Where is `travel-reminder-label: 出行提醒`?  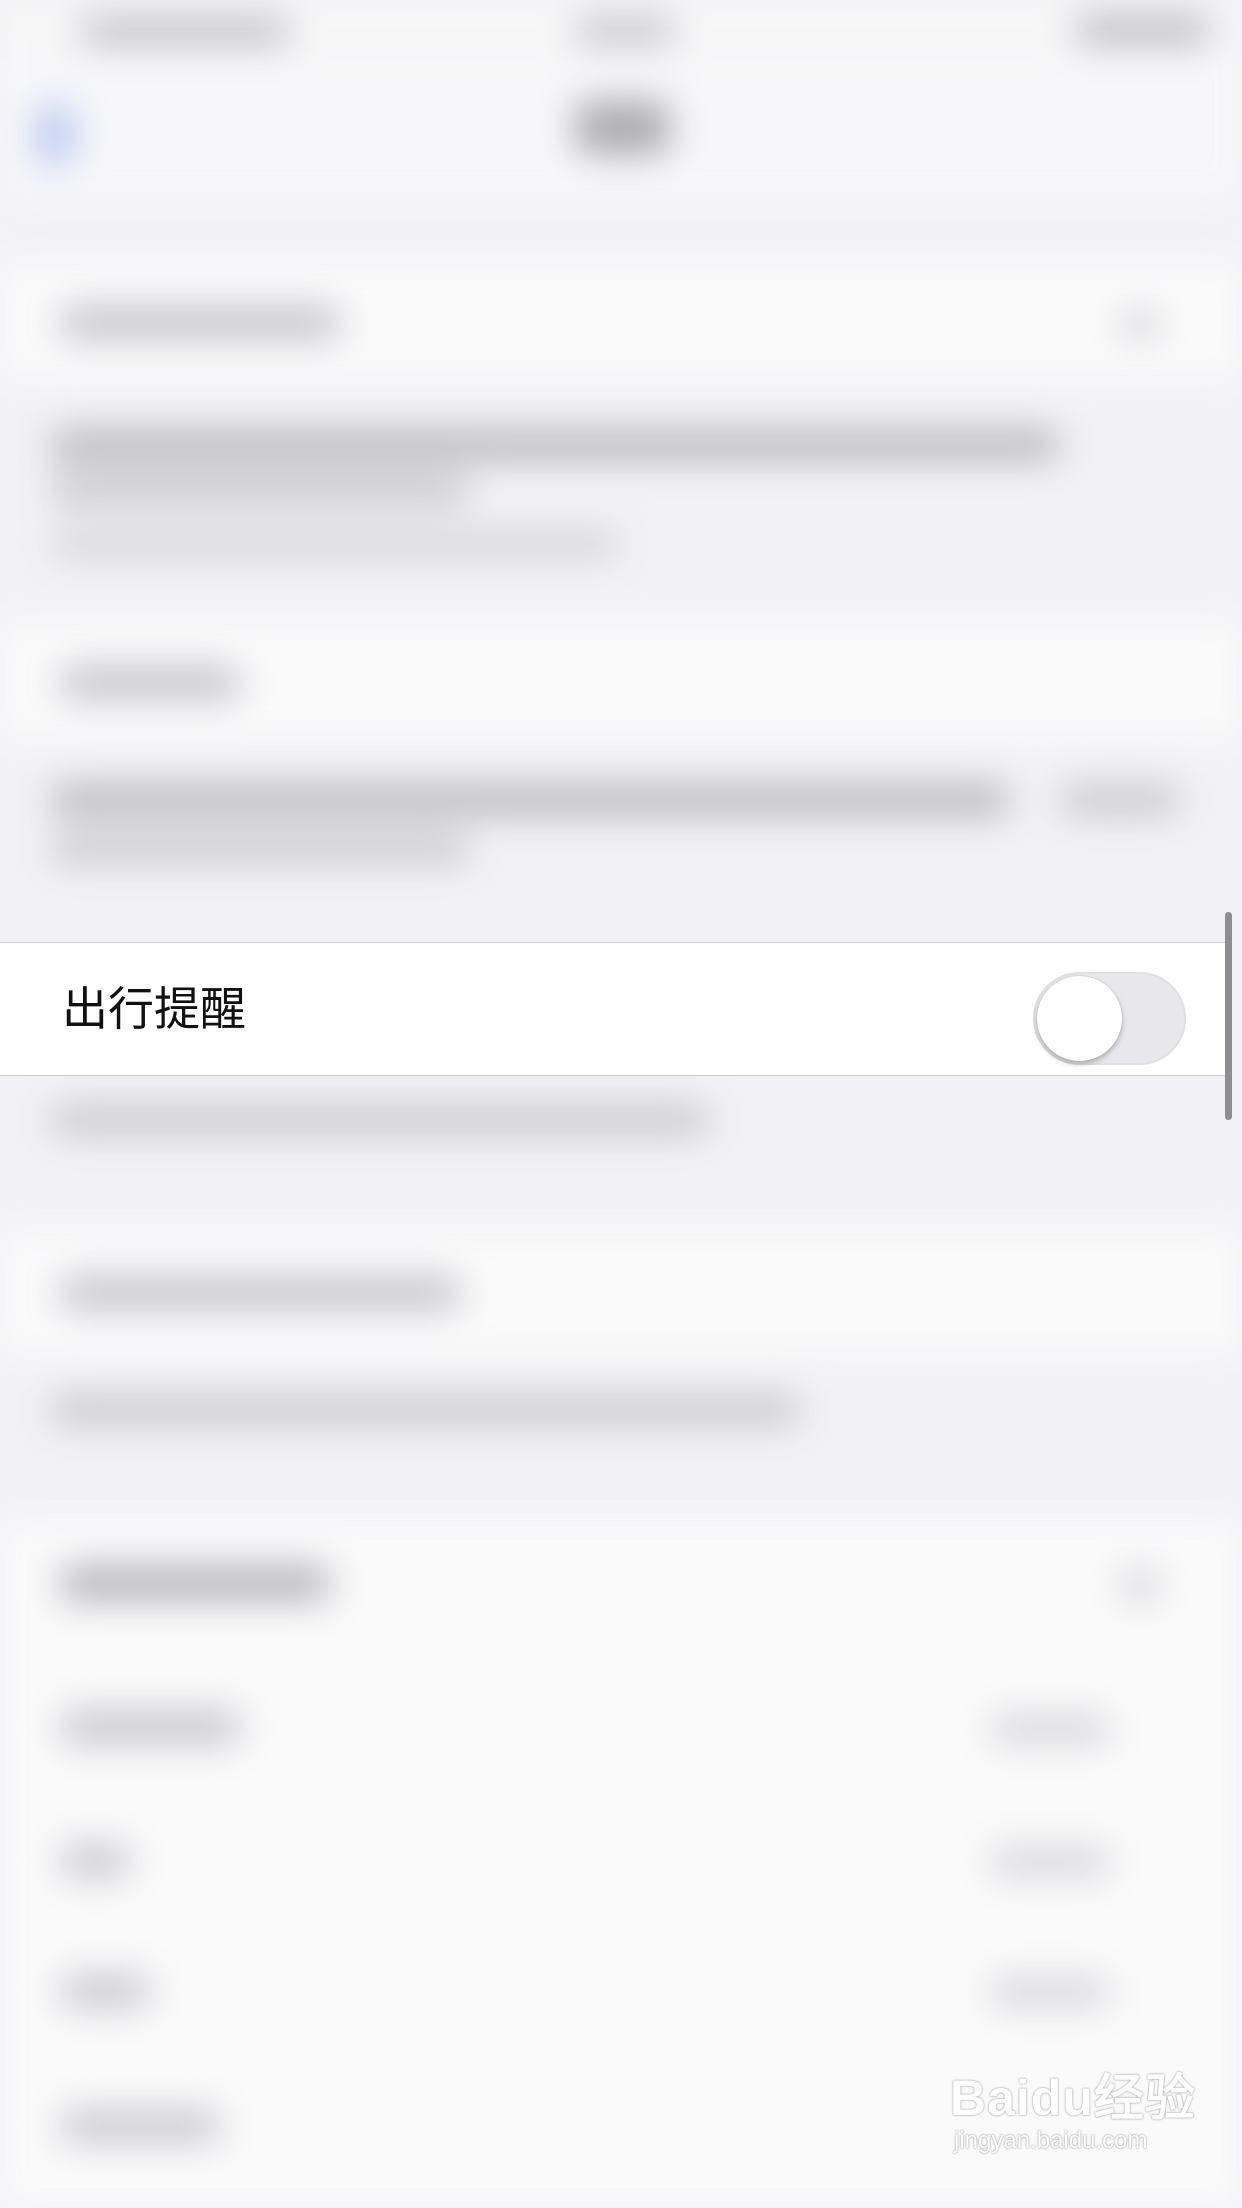
travel-reminder-label: 出行提醒 is located at coordinates (154, 1009).